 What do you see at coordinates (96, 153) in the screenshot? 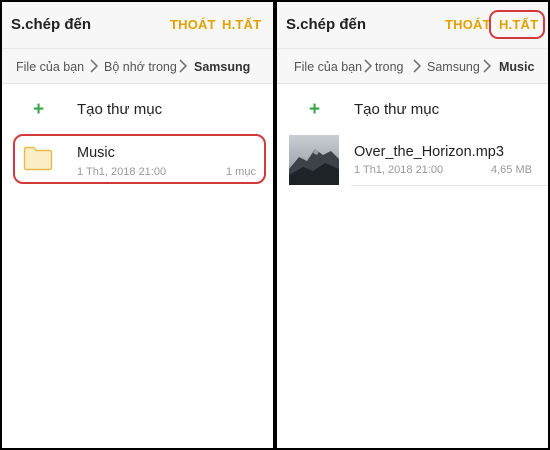
I see `item-name: Music` at bounding box center [96, 153].